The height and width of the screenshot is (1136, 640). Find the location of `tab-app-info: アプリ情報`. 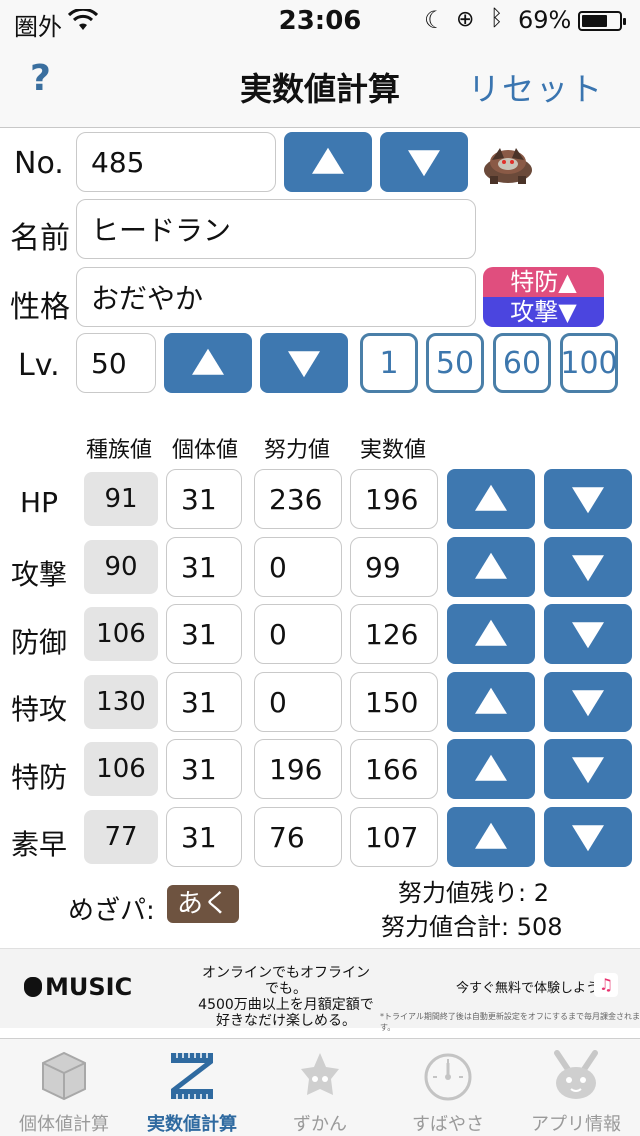

tab-app-info: アプリ情報 is located at coordinates (576, 1087).